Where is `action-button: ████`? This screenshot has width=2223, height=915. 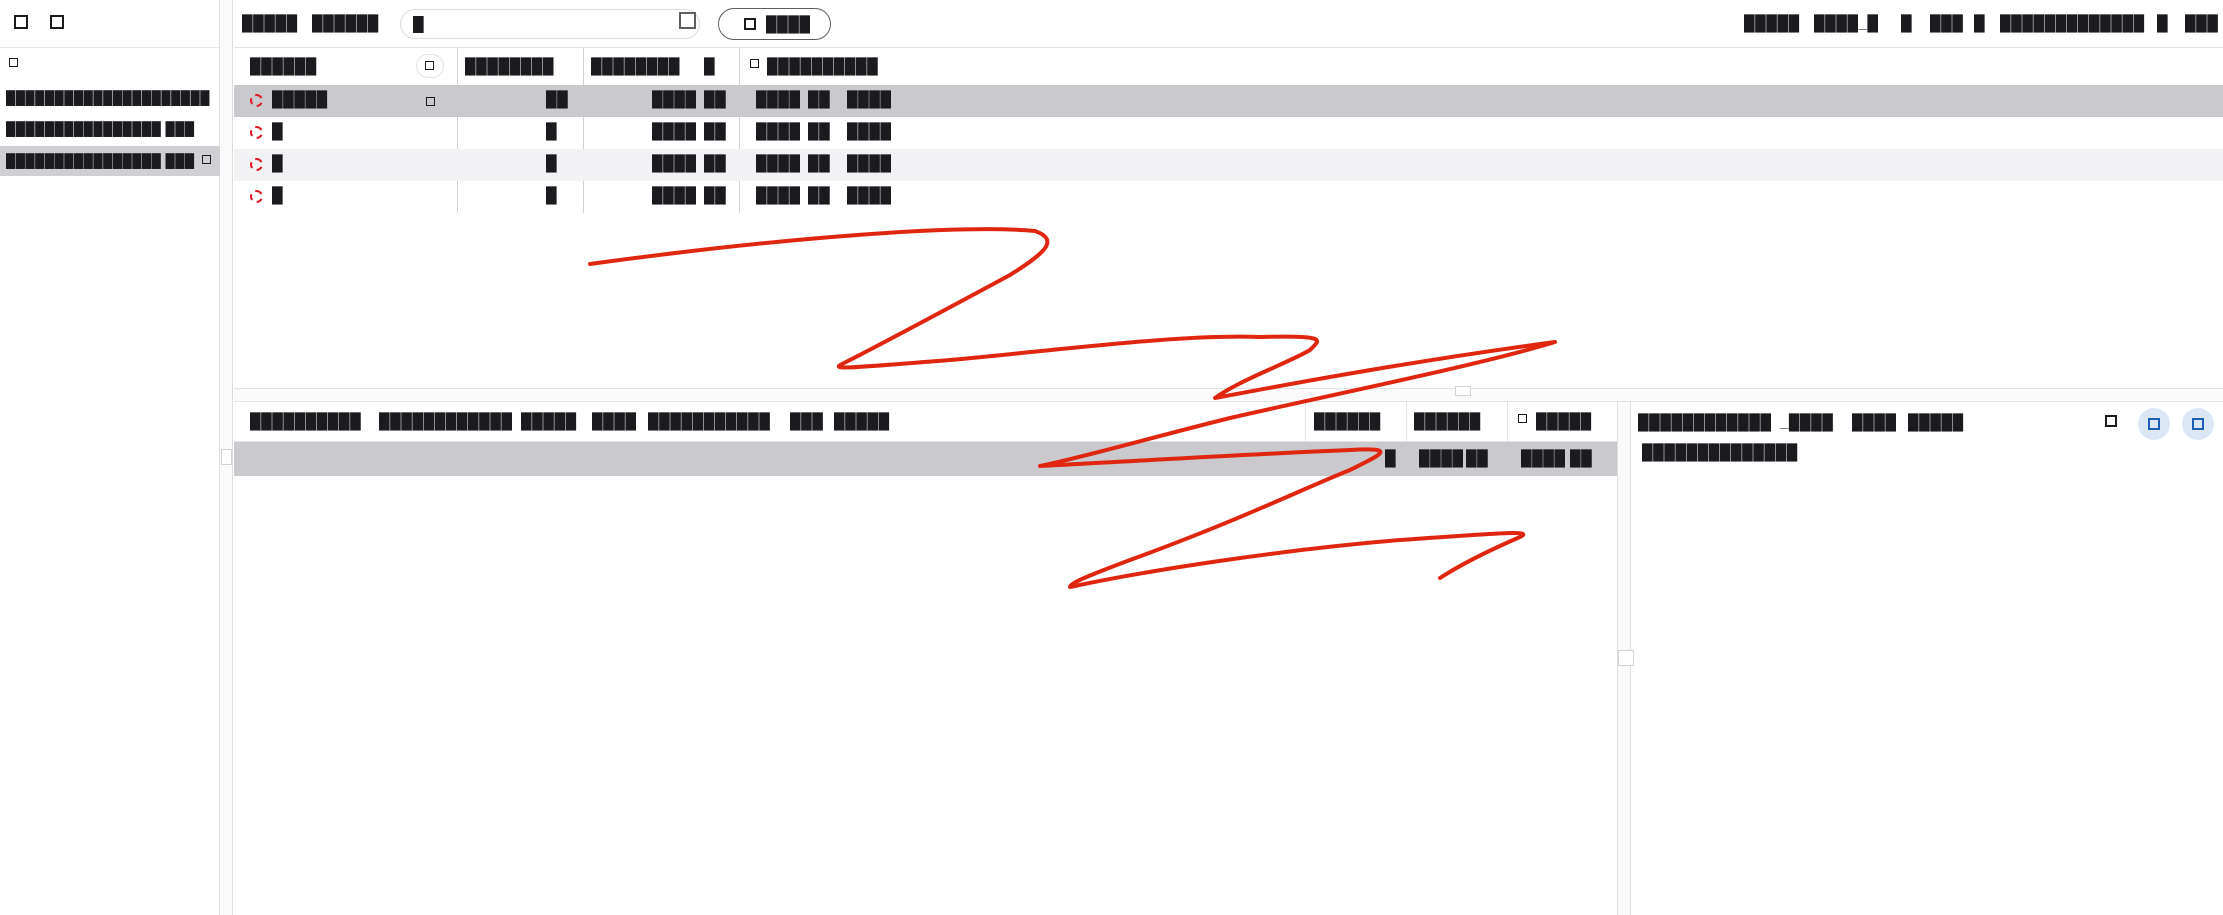 action-button: ████ is located at coordinates (774, 24).